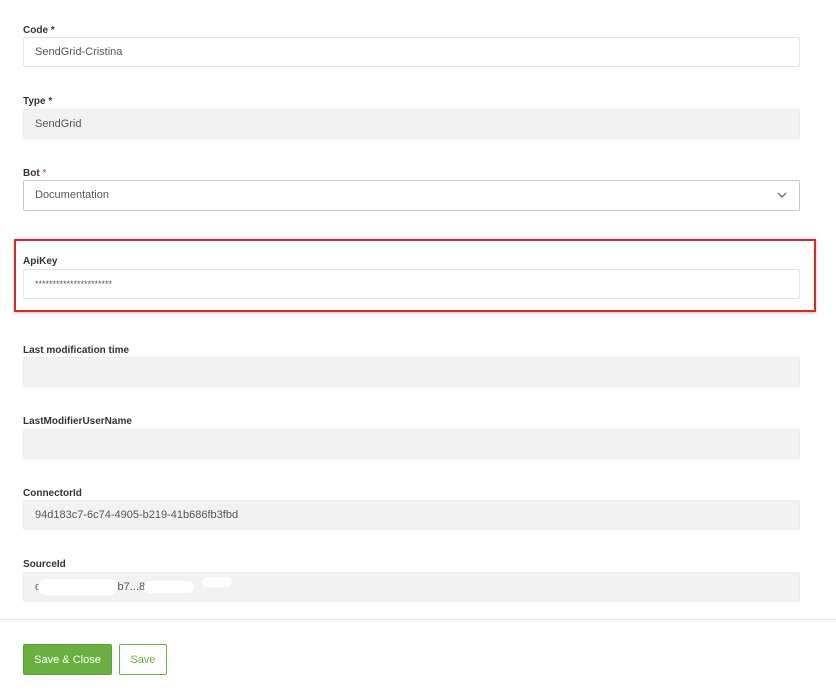 The width and height of the screenshot is (836, 690). I want to click on apikey-label: ApiKey, so click(40, 261).